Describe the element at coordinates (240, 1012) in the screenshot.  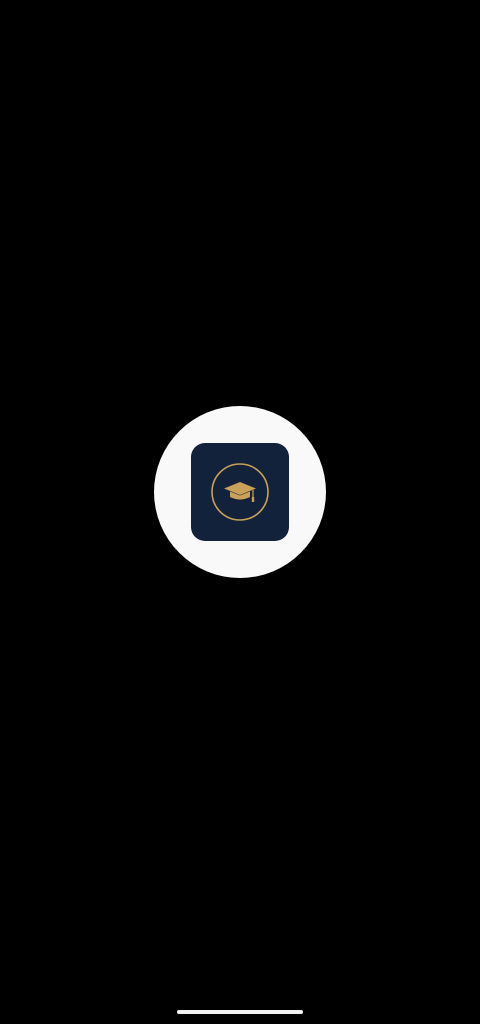
I see `home-indicator` at that location.